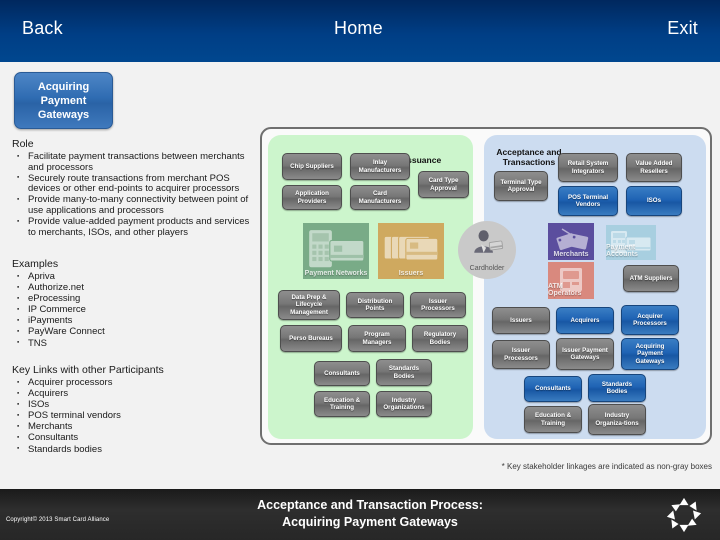 The height and width of the screenshot is (540, 720). Describe the element at coordinates (654, 167) in the screenshot. I see `node-value-added-resellers: Value Added Resellers` at that location.